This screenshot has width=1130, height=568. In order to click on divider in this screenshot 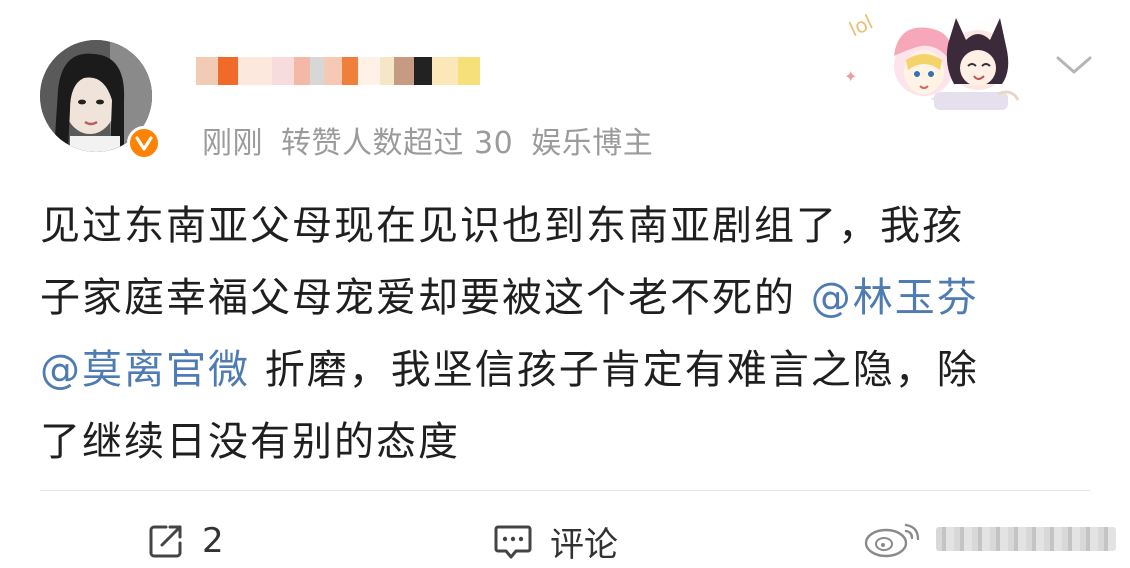, I will do `click(565, 490)`.